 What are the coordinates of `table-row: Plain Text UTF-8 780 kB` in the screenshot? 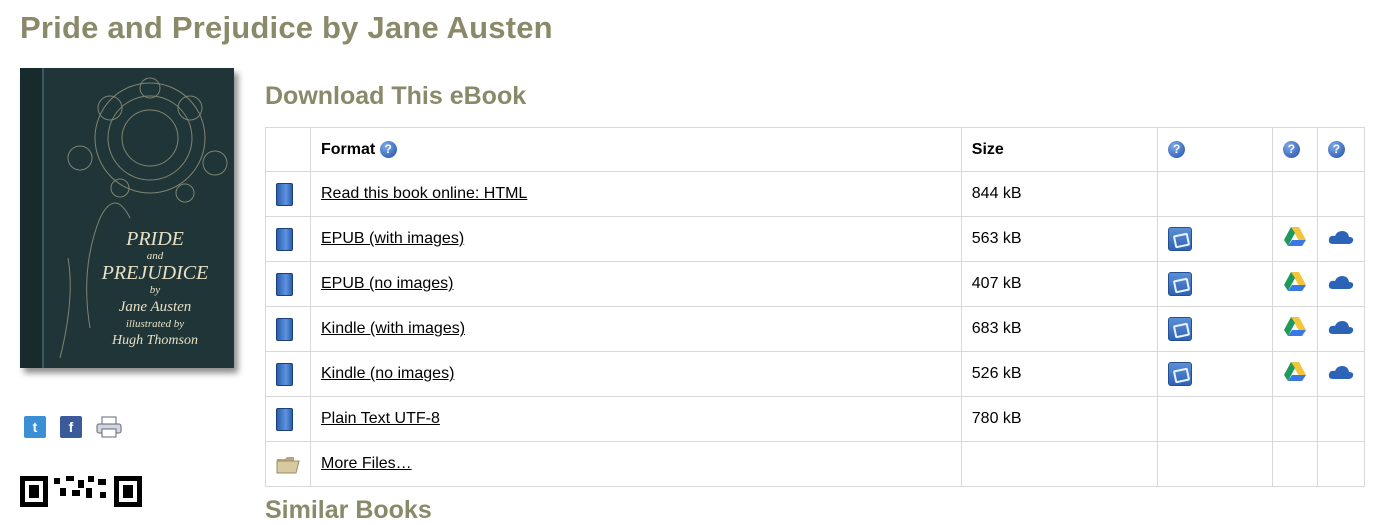 It's located at (815, 419).